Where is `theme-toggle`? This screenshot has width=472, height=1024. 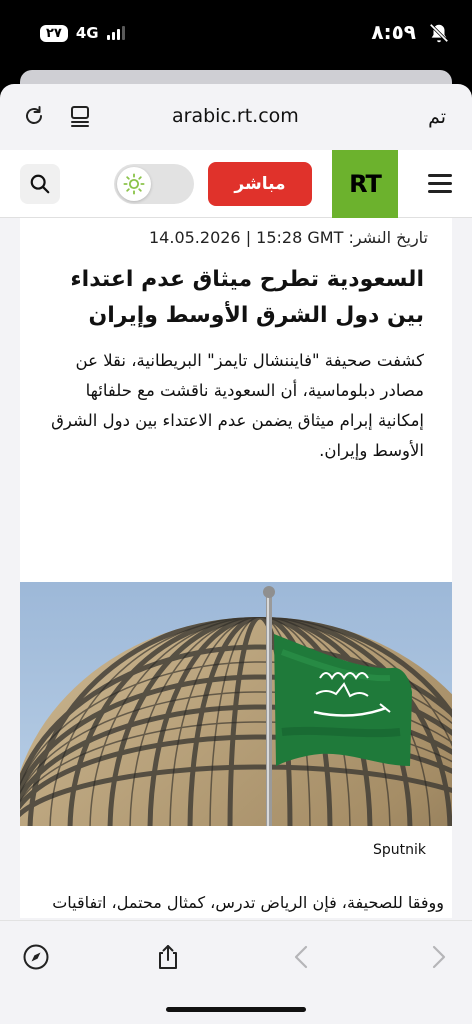 theme-toggle is located at coordinates (154, 184).